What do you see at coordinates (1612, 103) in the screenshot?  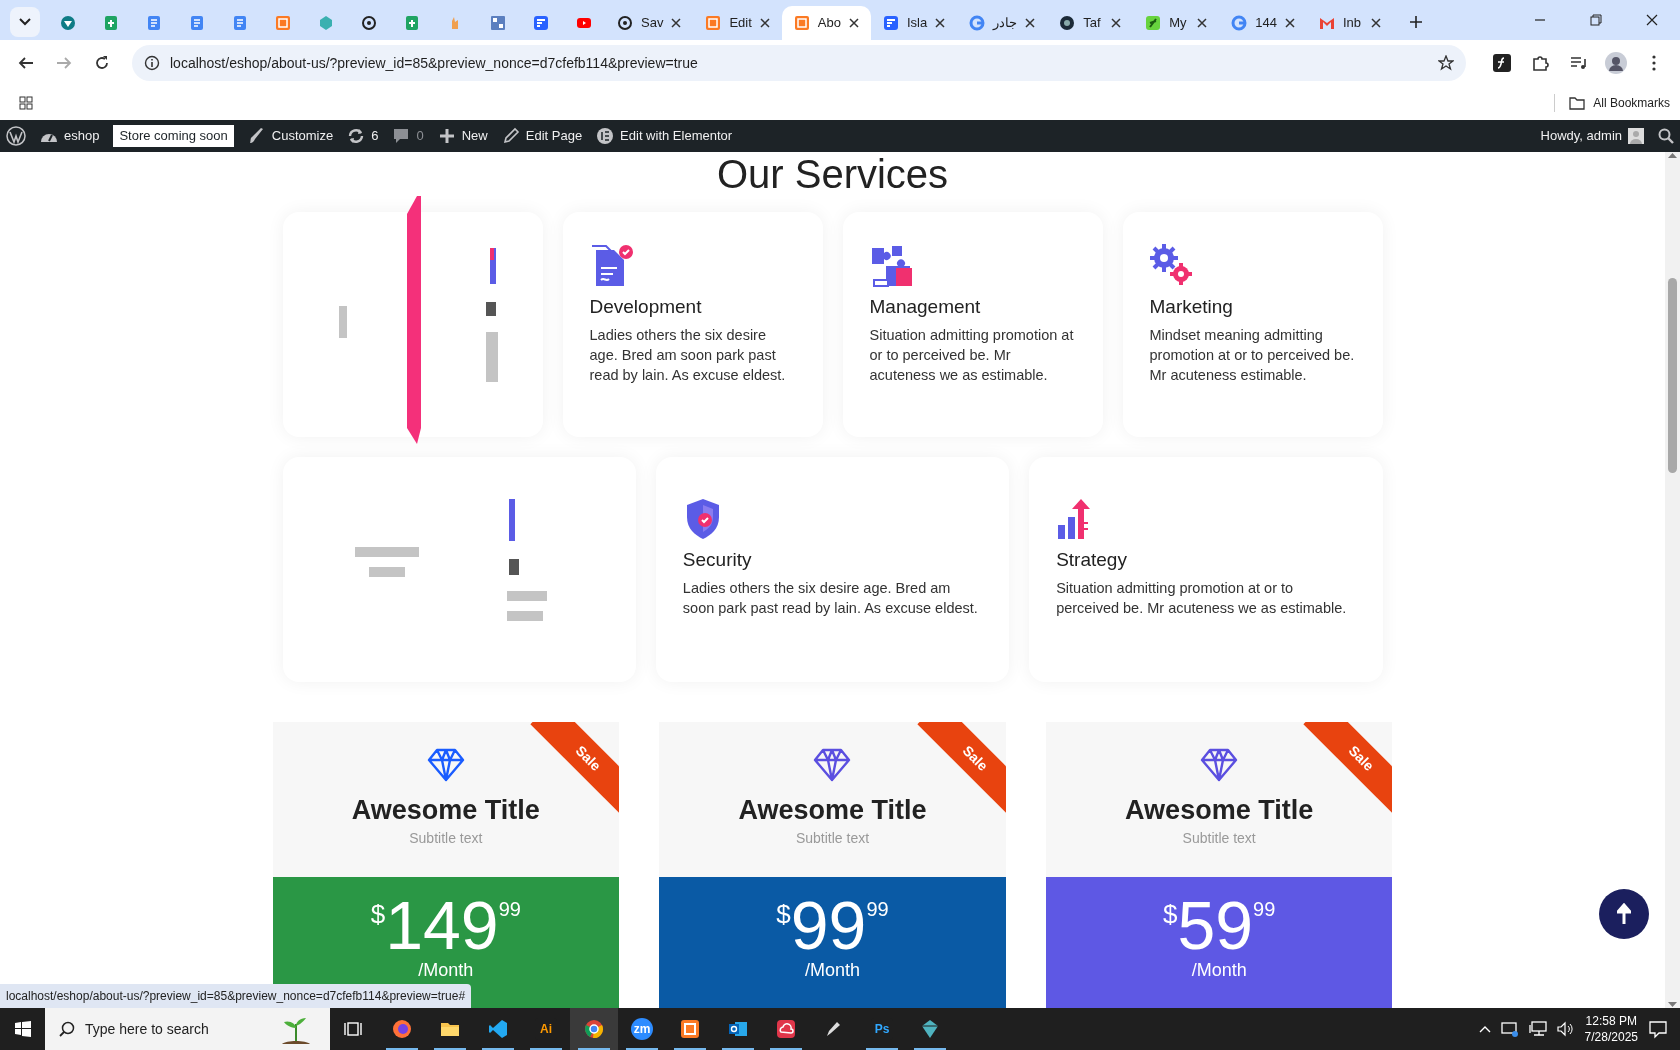 I see `all-bookmarks-button: All Bookmarks` at bounding box center [1612, 103].